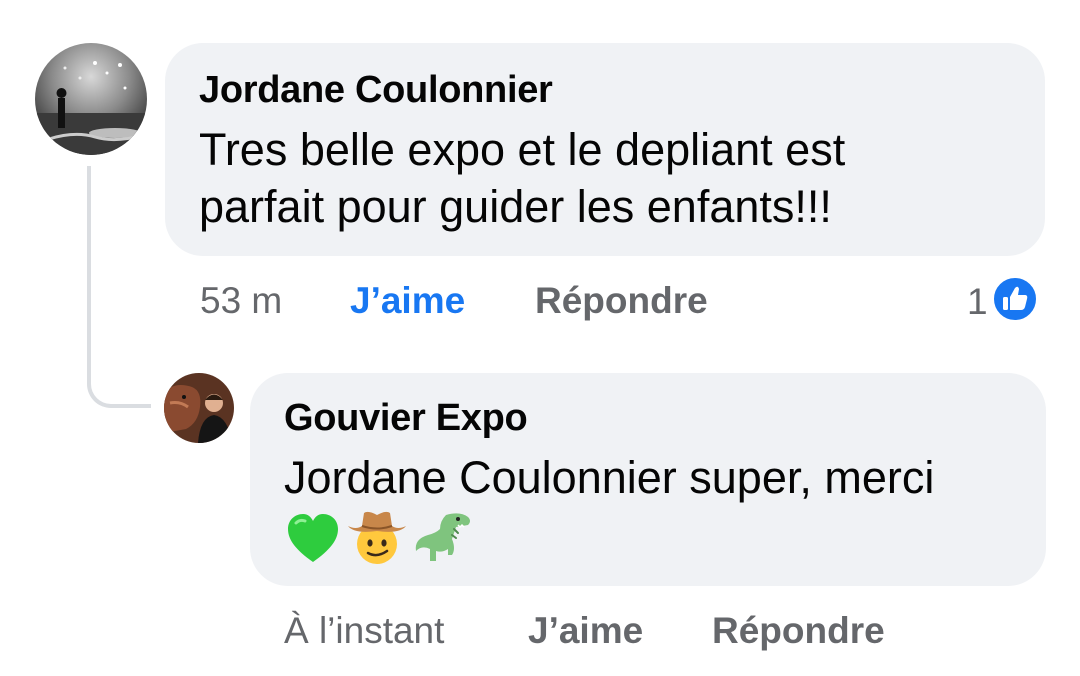 The image size is (1080, 676). I want to click on comment-author-name: Jordane Coulonnier, so click(376, 90).